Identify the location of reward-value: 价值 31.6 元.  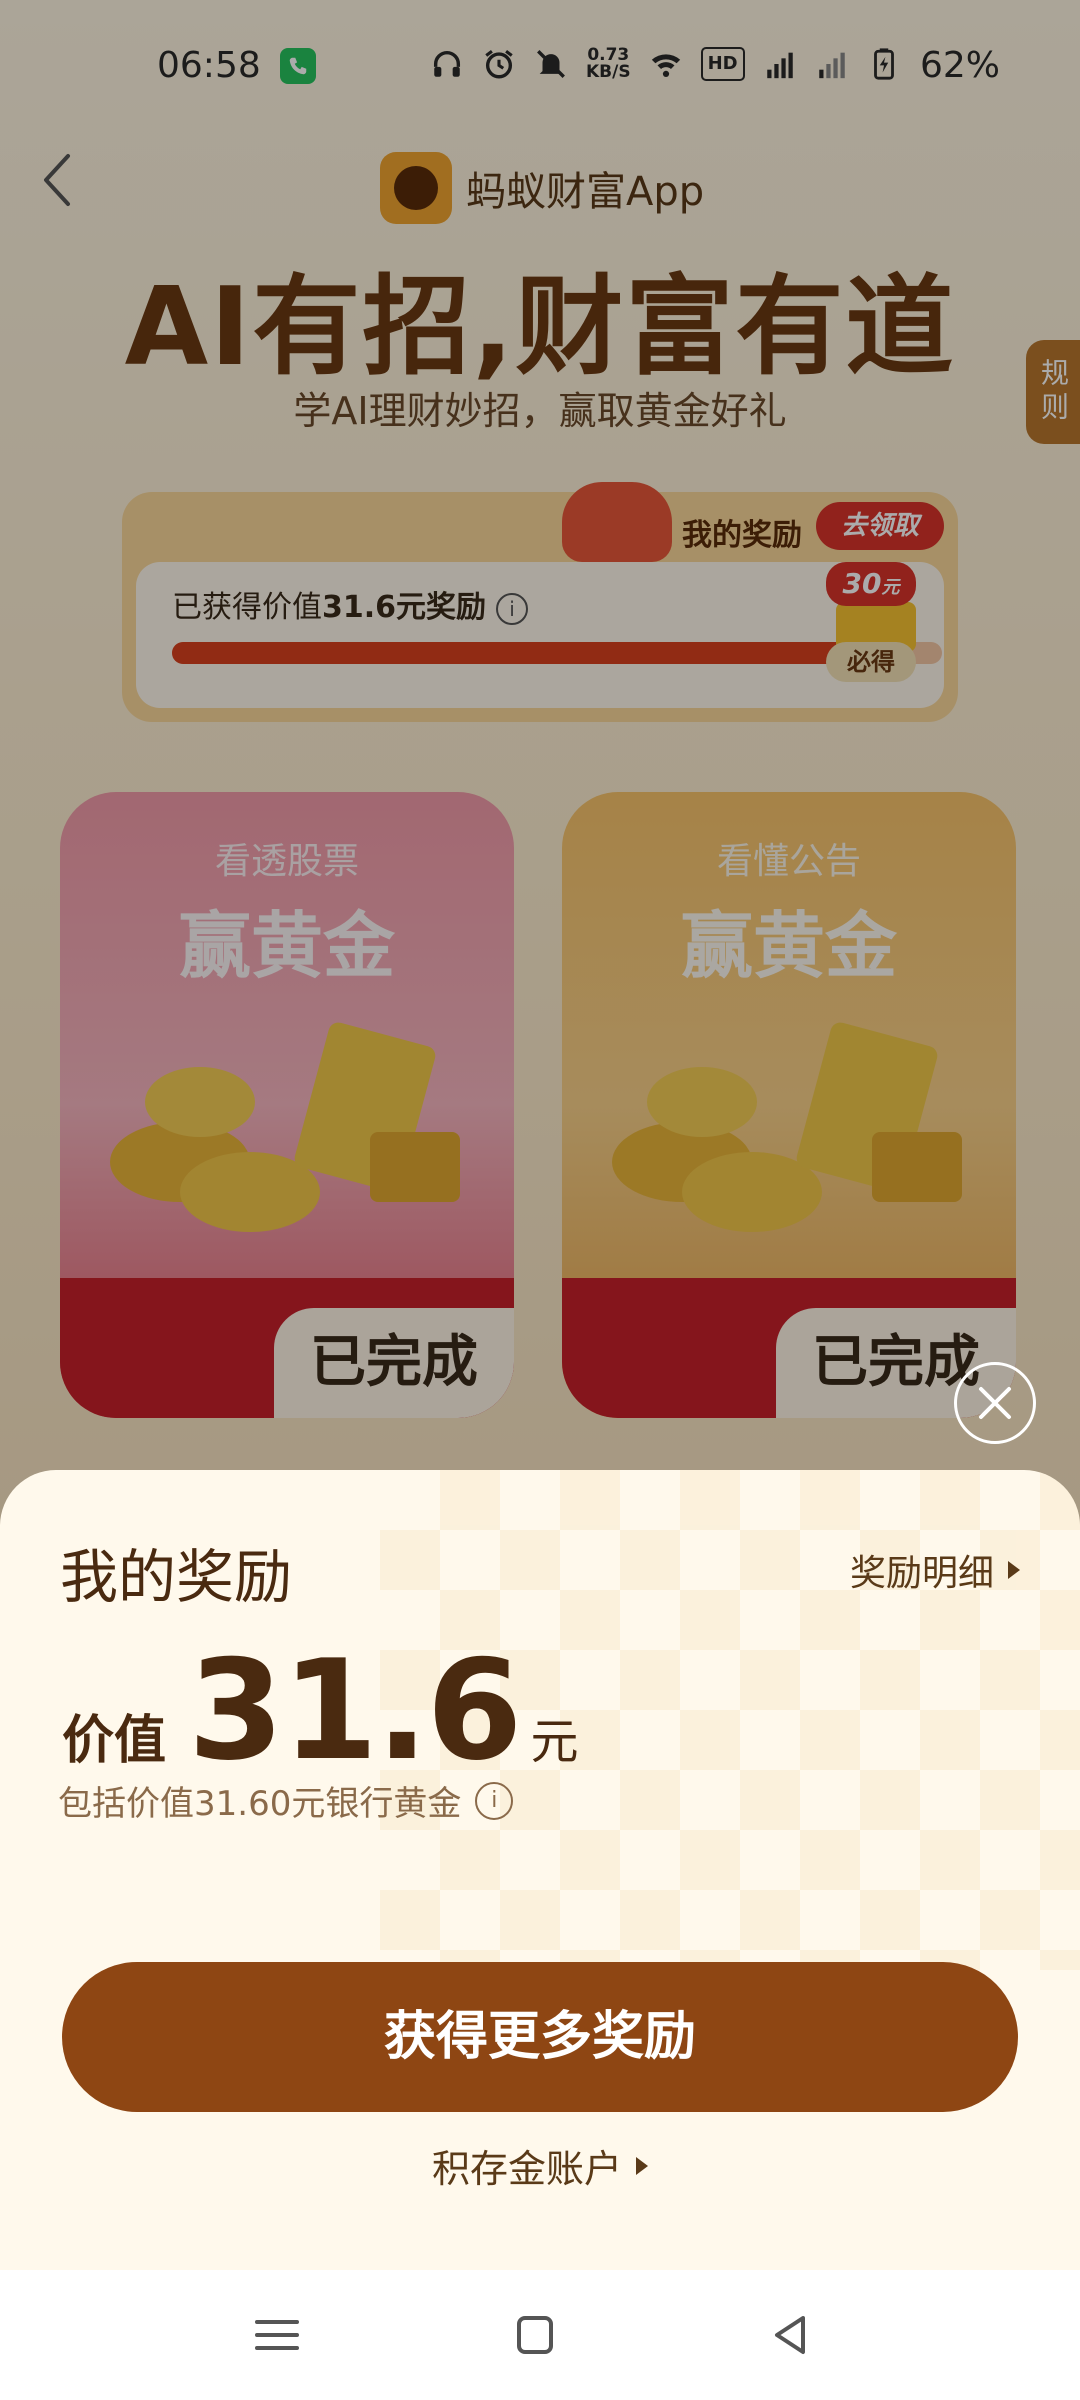
(320, 1710).